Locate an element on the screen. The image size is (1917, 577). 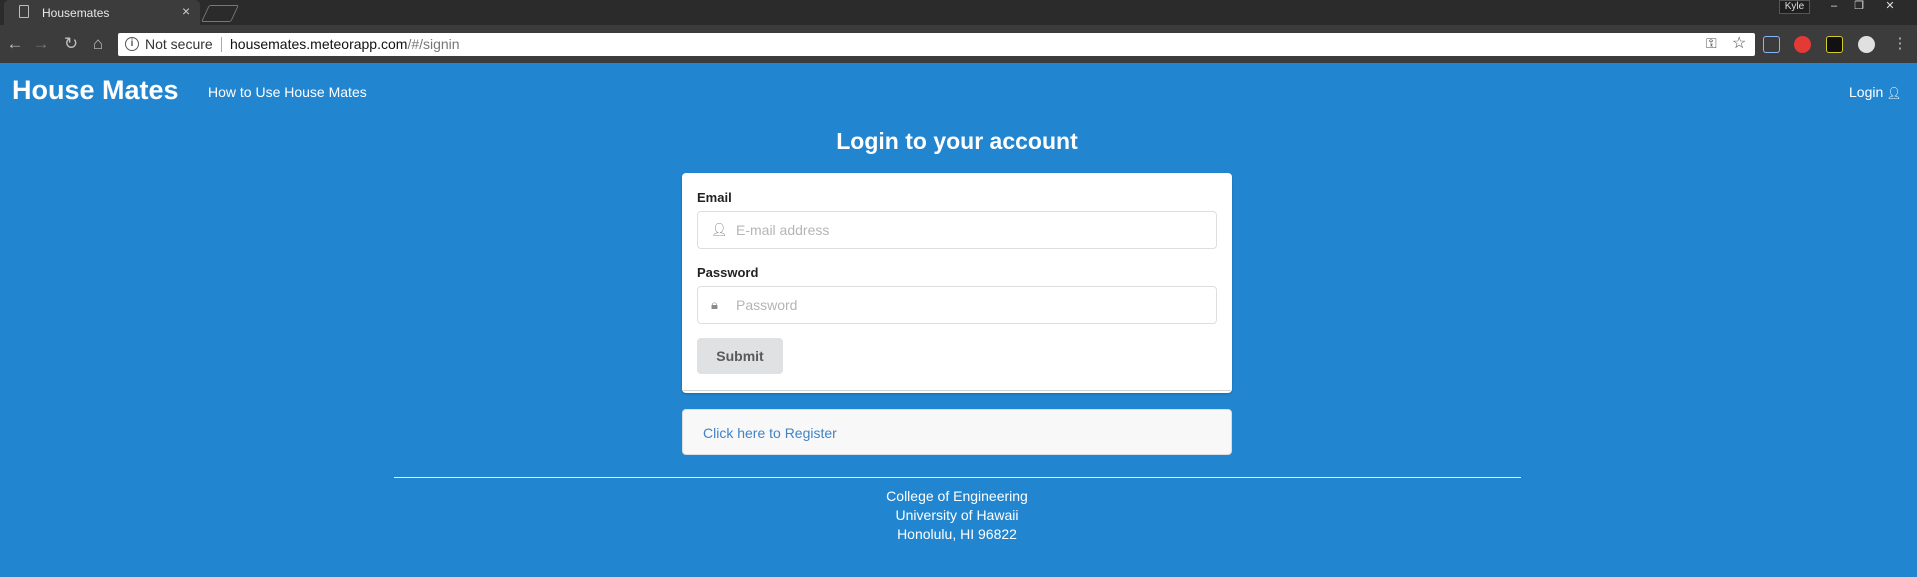
submit-button: Submit is located at coordinates (740, 356).